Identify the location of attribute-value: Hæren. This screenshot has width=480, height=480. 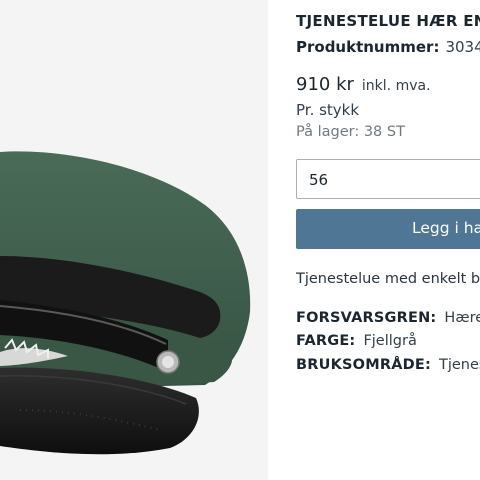
(462, 318).